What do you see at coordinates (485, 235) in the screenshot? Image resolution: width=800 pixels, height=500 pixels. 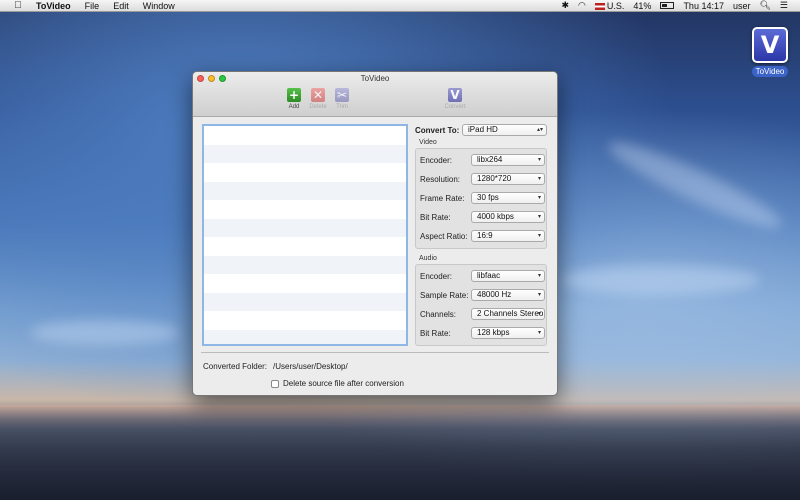 I see `aspect-ratio-value: 16:9` at bounding box center [485, 235].